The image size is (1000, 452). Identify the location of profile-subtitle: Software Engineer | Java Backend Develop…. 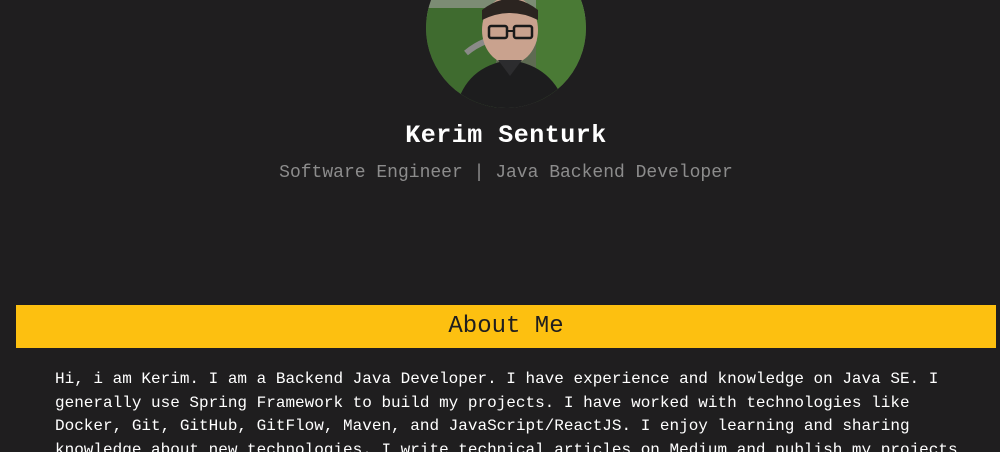
(506, 173).